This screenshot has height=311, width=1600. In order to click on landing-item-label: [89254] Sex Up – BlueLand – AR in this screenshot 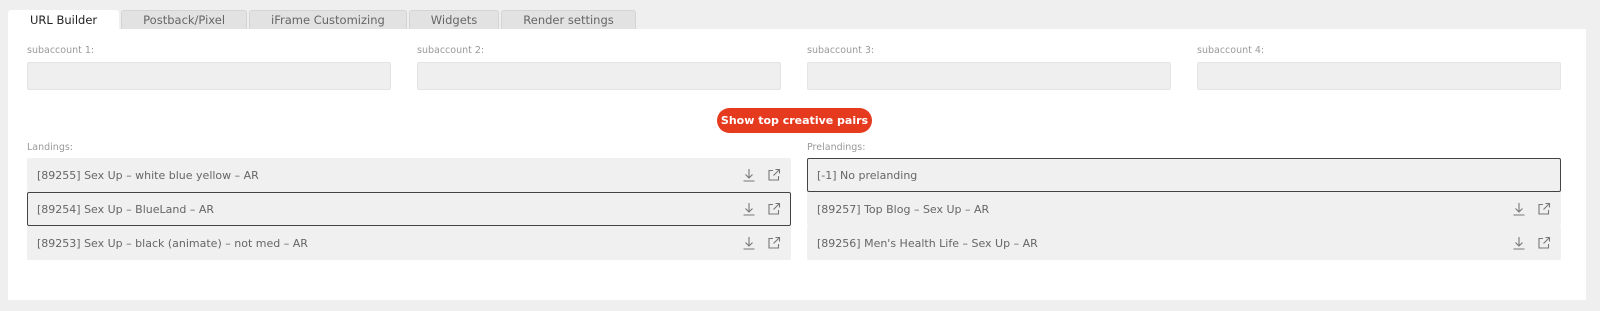, I will do `click(125, 209)`.